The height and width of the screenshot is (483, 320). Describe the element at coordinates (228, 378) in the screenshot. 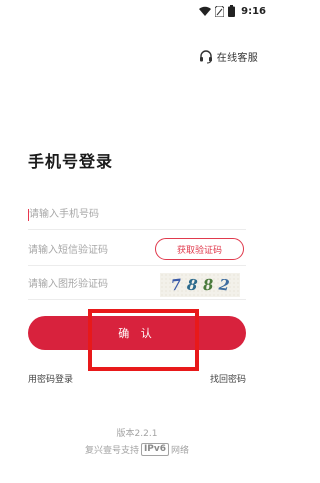

I see `find-password-link: 找回密码` at that location.